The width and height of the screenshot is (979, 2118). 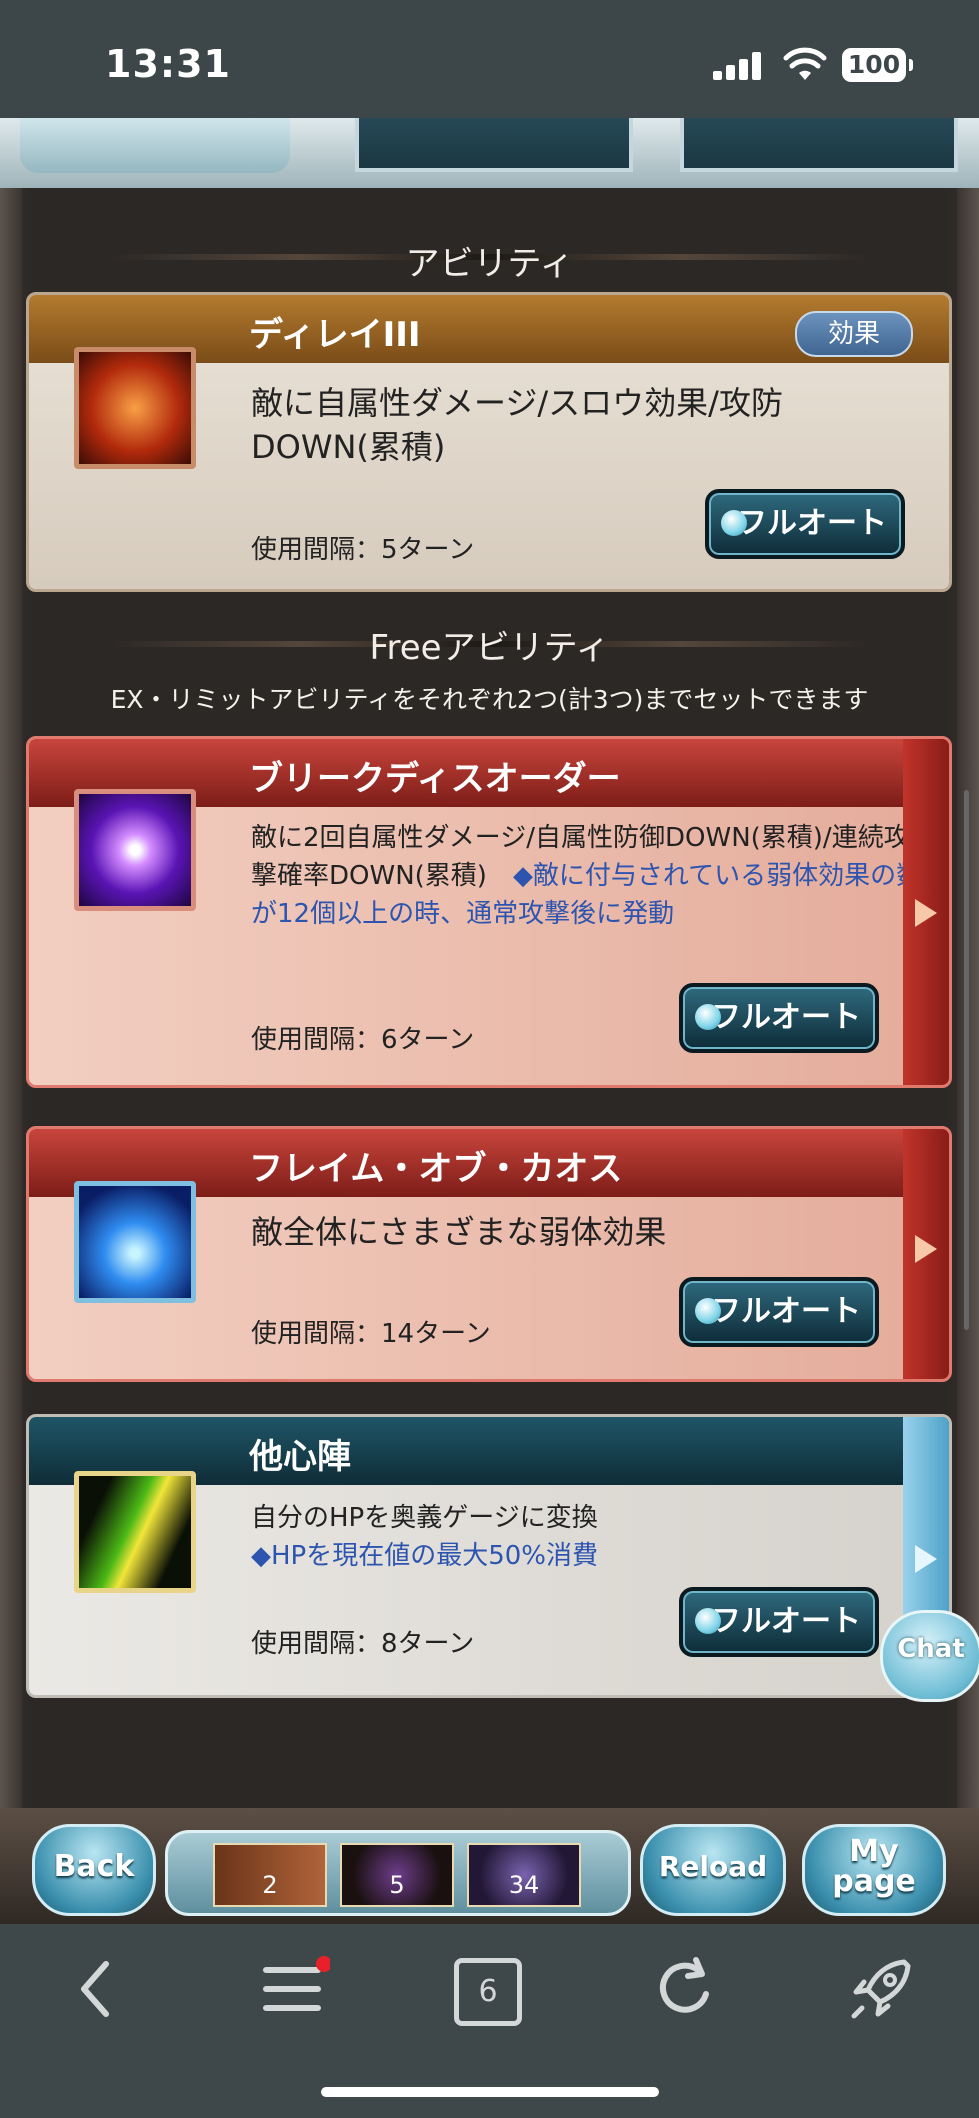 I want to click on menu-icon, so click(x=295, y=1989).